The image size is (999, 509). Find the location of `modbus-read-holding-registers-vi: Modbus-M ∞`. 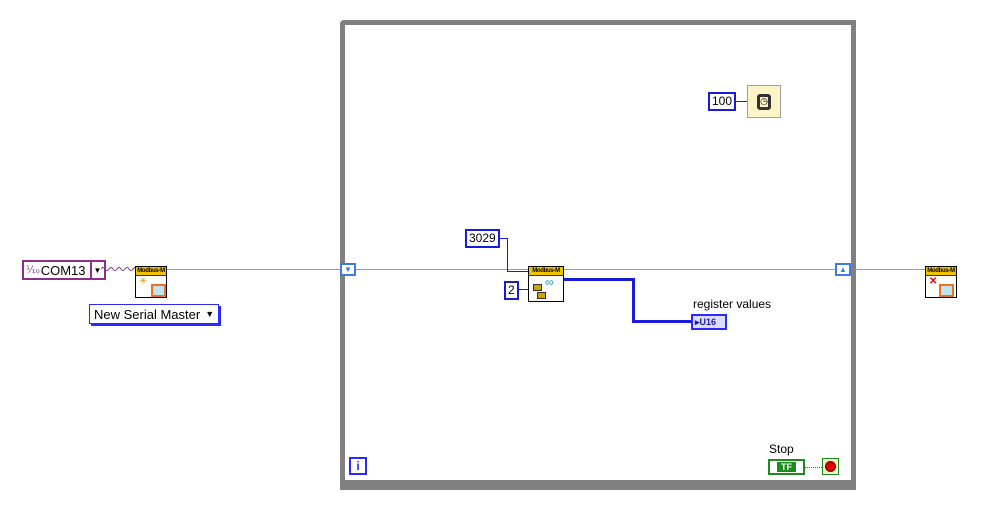

modbus-read-holding-registers-vi: Modbus-M ∞ is located at coordinates (546, 284).